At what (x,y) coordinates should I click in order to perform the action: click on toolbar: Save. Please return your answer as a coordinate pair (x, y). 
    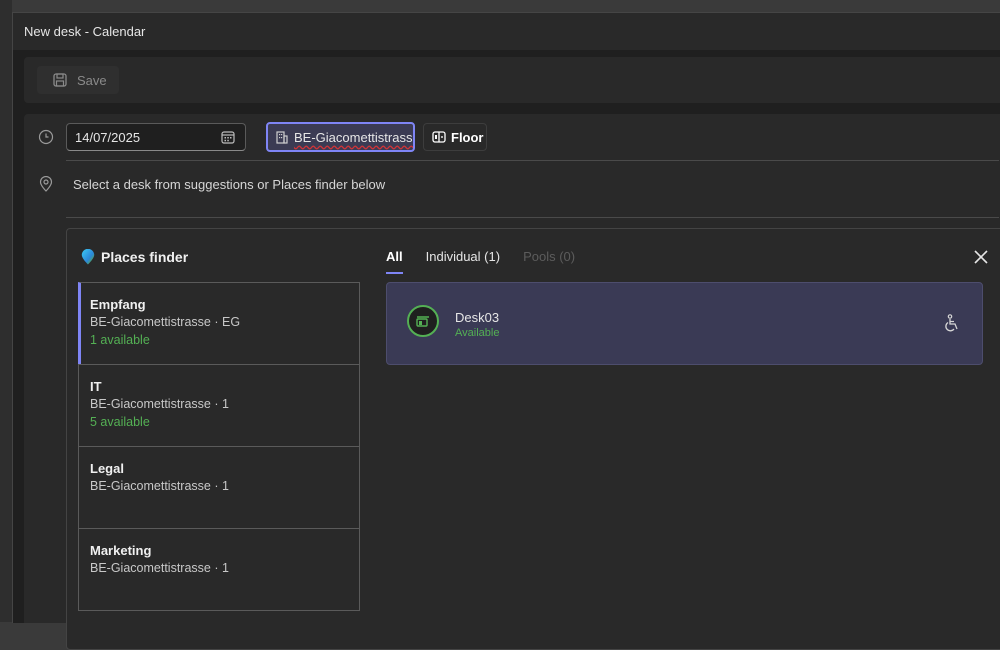
    Looking at the image, I should click on (512, 80).